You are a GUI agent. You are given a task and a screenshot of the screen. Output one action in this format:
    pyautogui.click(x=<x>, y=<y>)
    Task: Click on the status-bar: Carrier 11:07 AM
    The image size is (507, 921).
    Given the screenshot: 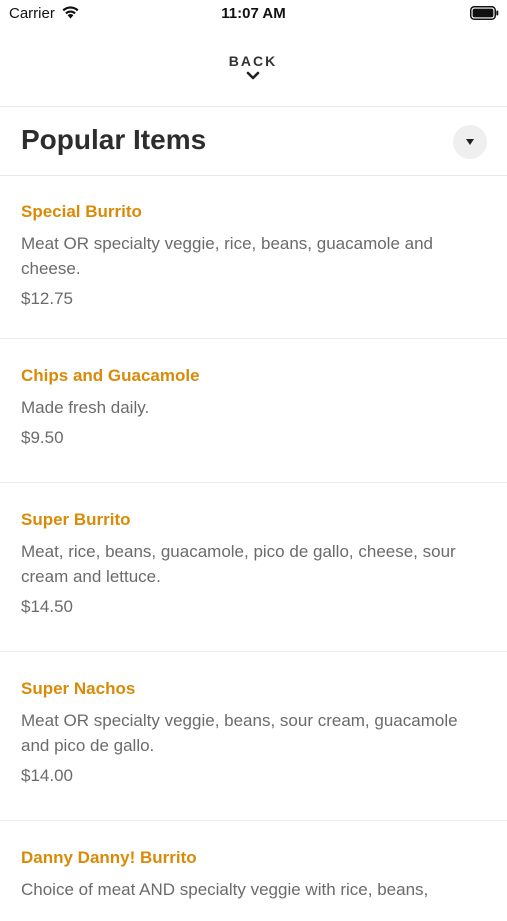 What is the action you would take?
    pyautogui.click(x=253, y=14)
    